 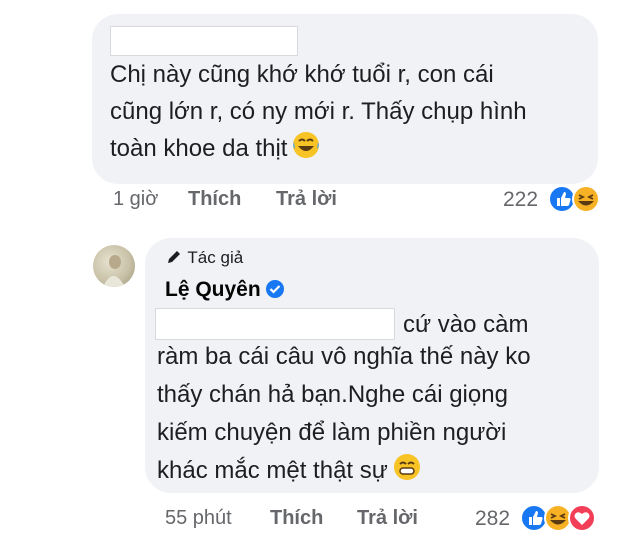 What do you see at coordinates (306, 199) in the screenshot?
I see `reply-link: Trả lời` at bounding box center [306, 199].